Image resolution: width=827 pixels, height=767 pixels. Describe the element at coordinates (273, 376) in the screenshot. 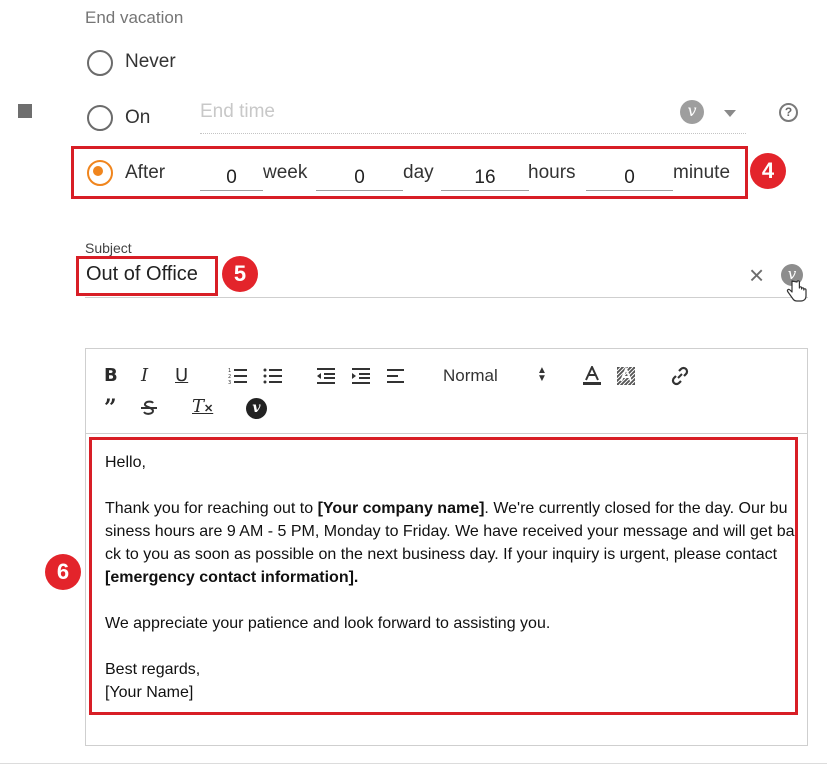

I see `bullet-list-icon` at that location.